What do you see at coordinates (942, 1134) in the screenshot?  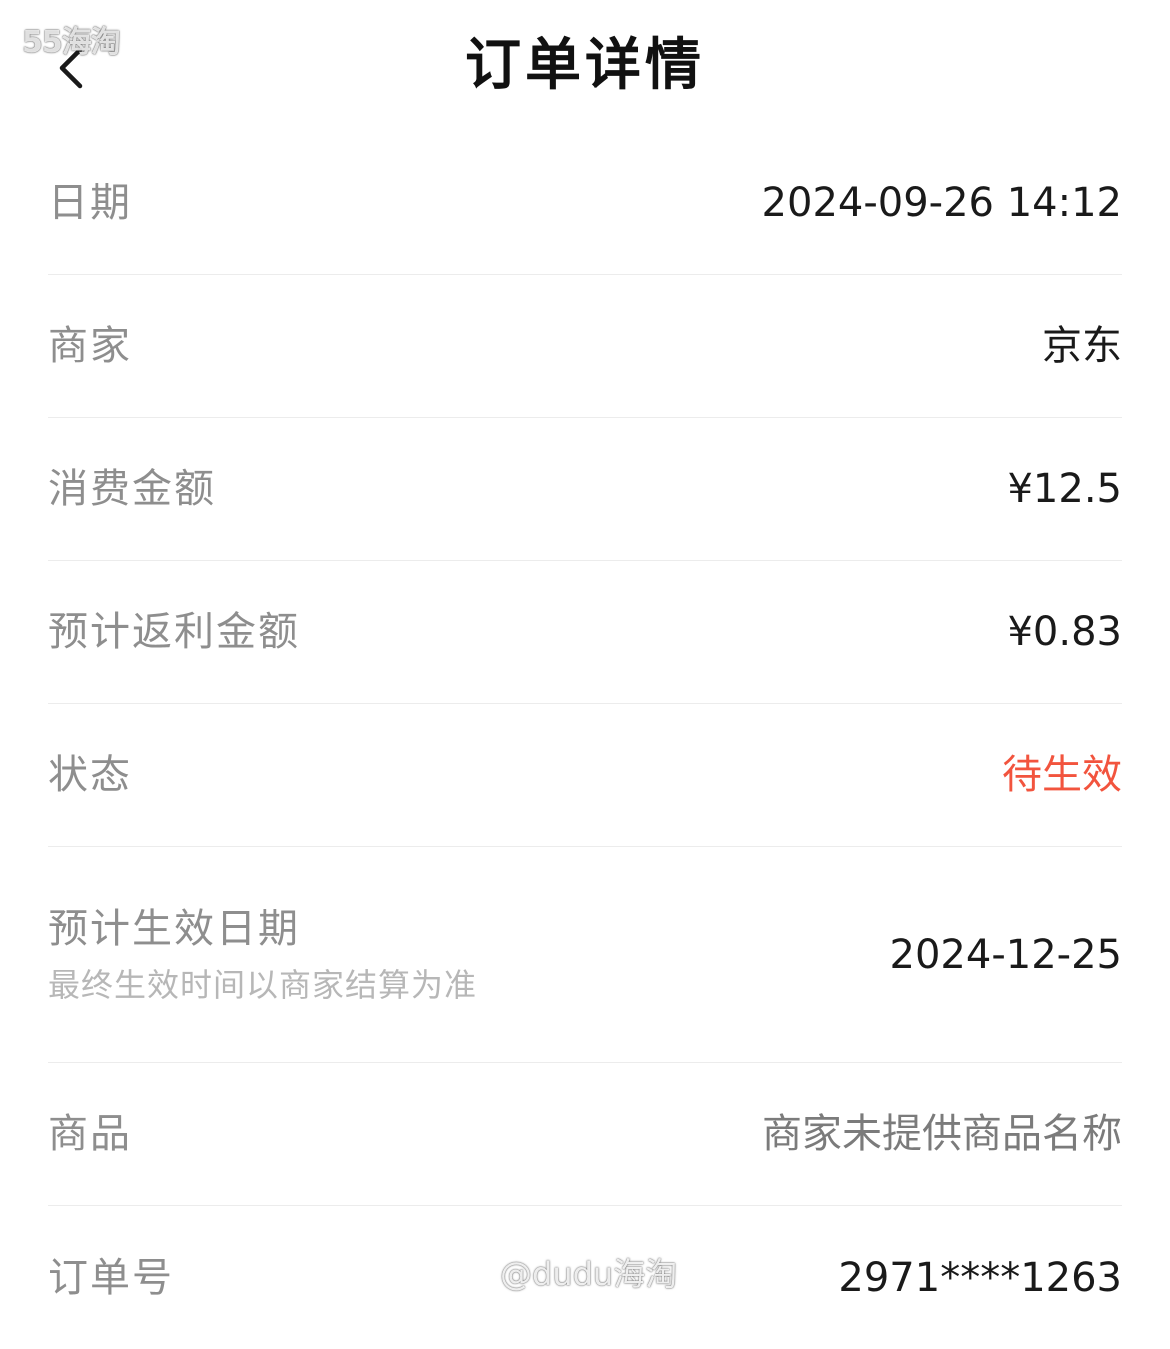 I see `product-value: 商家未提供商品名称` at bounding box center [942, 1134].